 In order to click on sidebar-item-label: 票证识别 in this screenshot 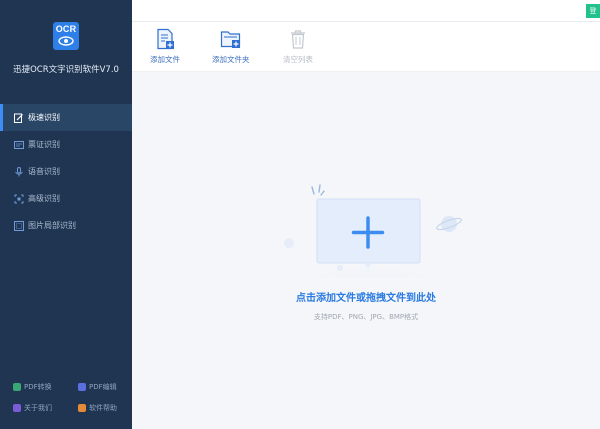, I will do `click(44, 144)`.